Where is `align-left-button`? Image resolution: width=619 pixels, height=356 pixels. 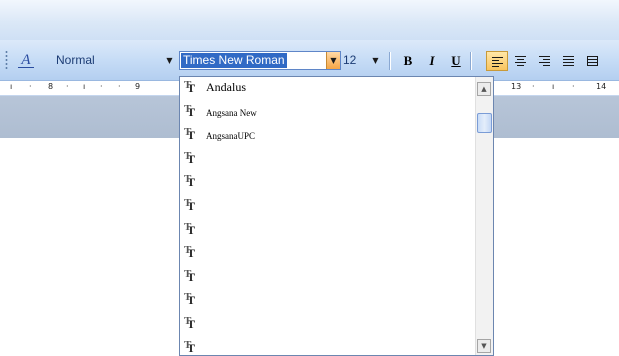
align-left-button is located at coordinates (497, 61).